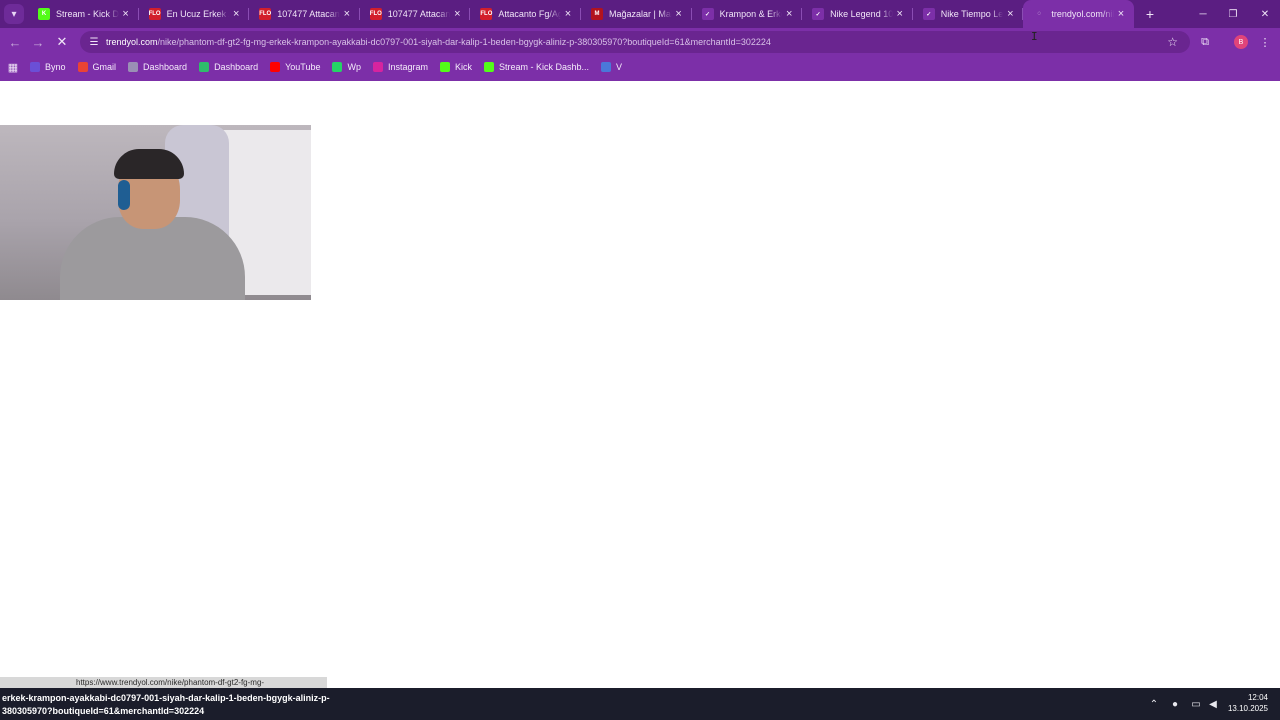  Describe the element at coordinates (149, 164) in the screenshot. I see `webcam-person-hair` at that location.